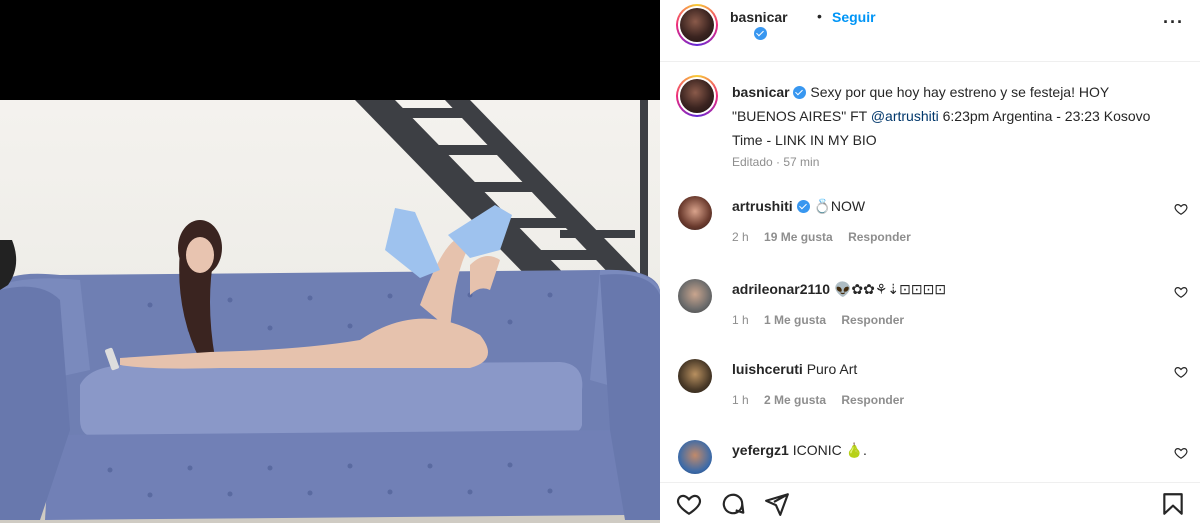 This screenshot has width=1200, height=523. Describe the element at coordinates (697, 25) in the screenshot. I see `author-avatar` at that location.